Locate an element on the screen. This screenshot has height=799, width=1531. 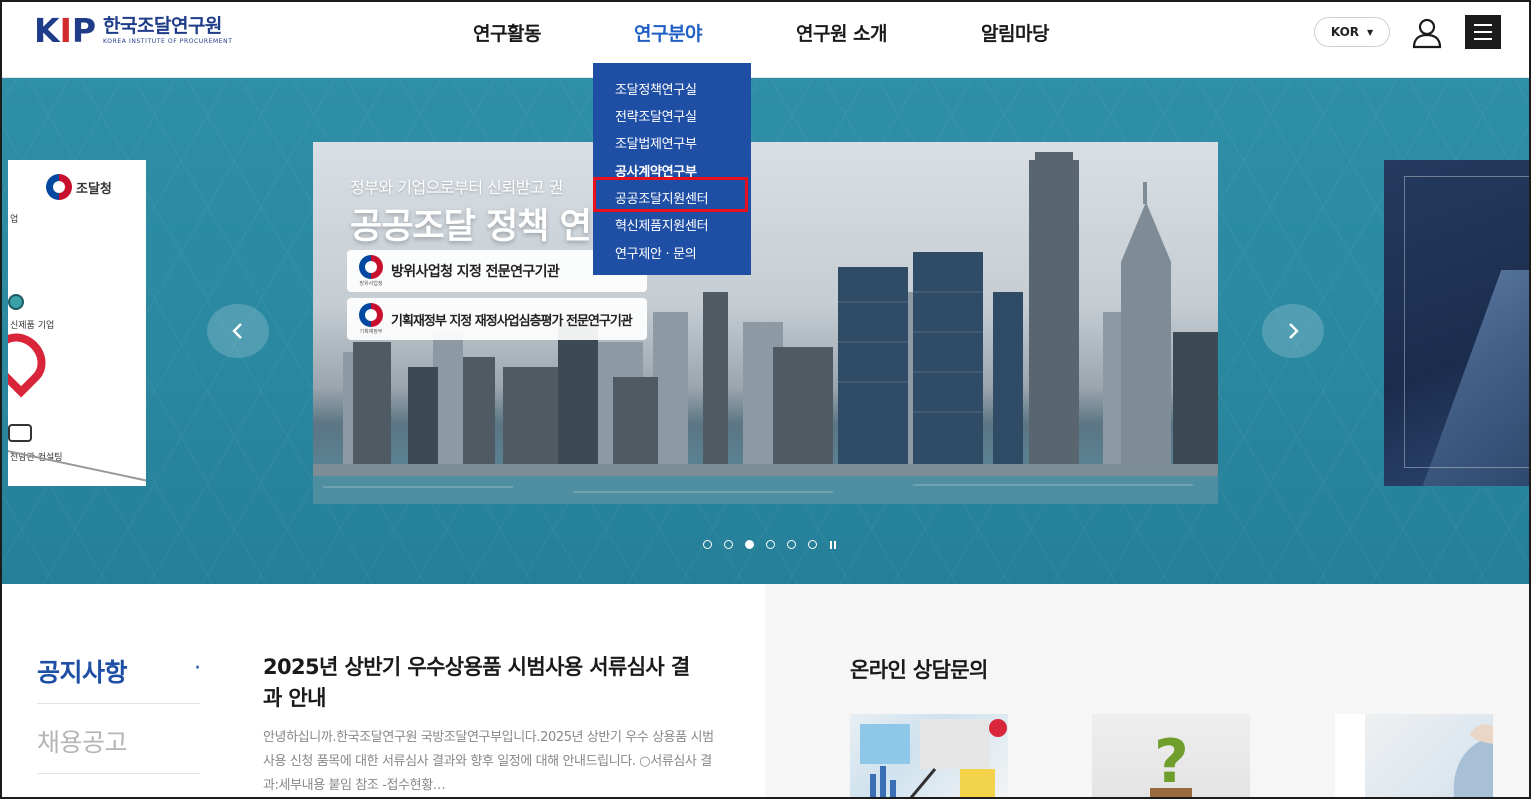
dropdown-item-procurement-policy: 조달정책연구실 is located at coordinates (656, 88).